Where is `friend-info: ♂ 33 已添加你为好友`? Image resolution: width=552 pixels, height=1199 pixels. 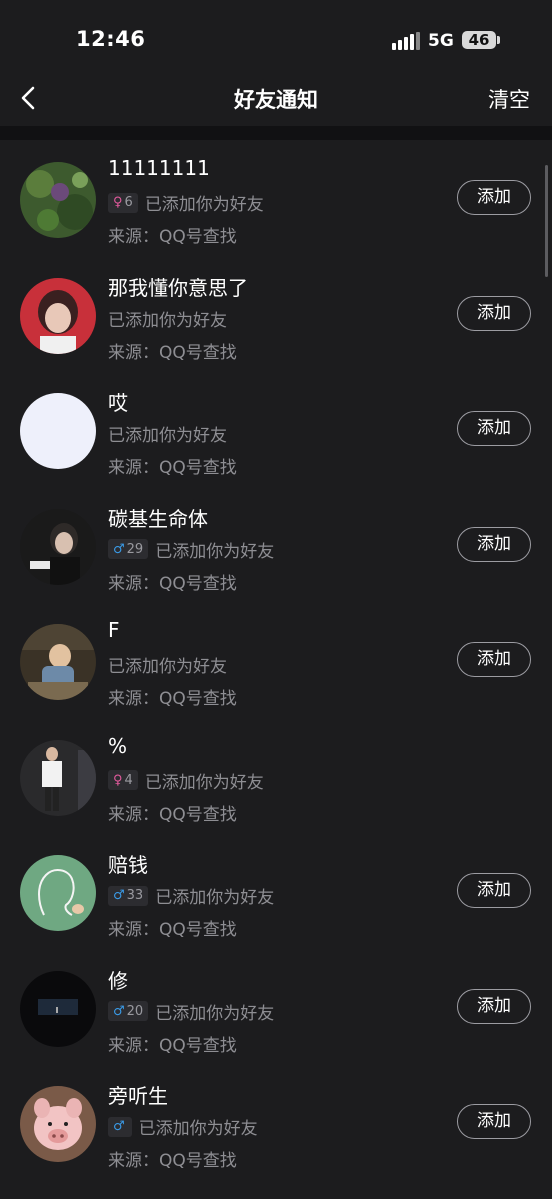 friend-info: ♂ 33 已添加你为好友 is located at coordinates (191, 895).